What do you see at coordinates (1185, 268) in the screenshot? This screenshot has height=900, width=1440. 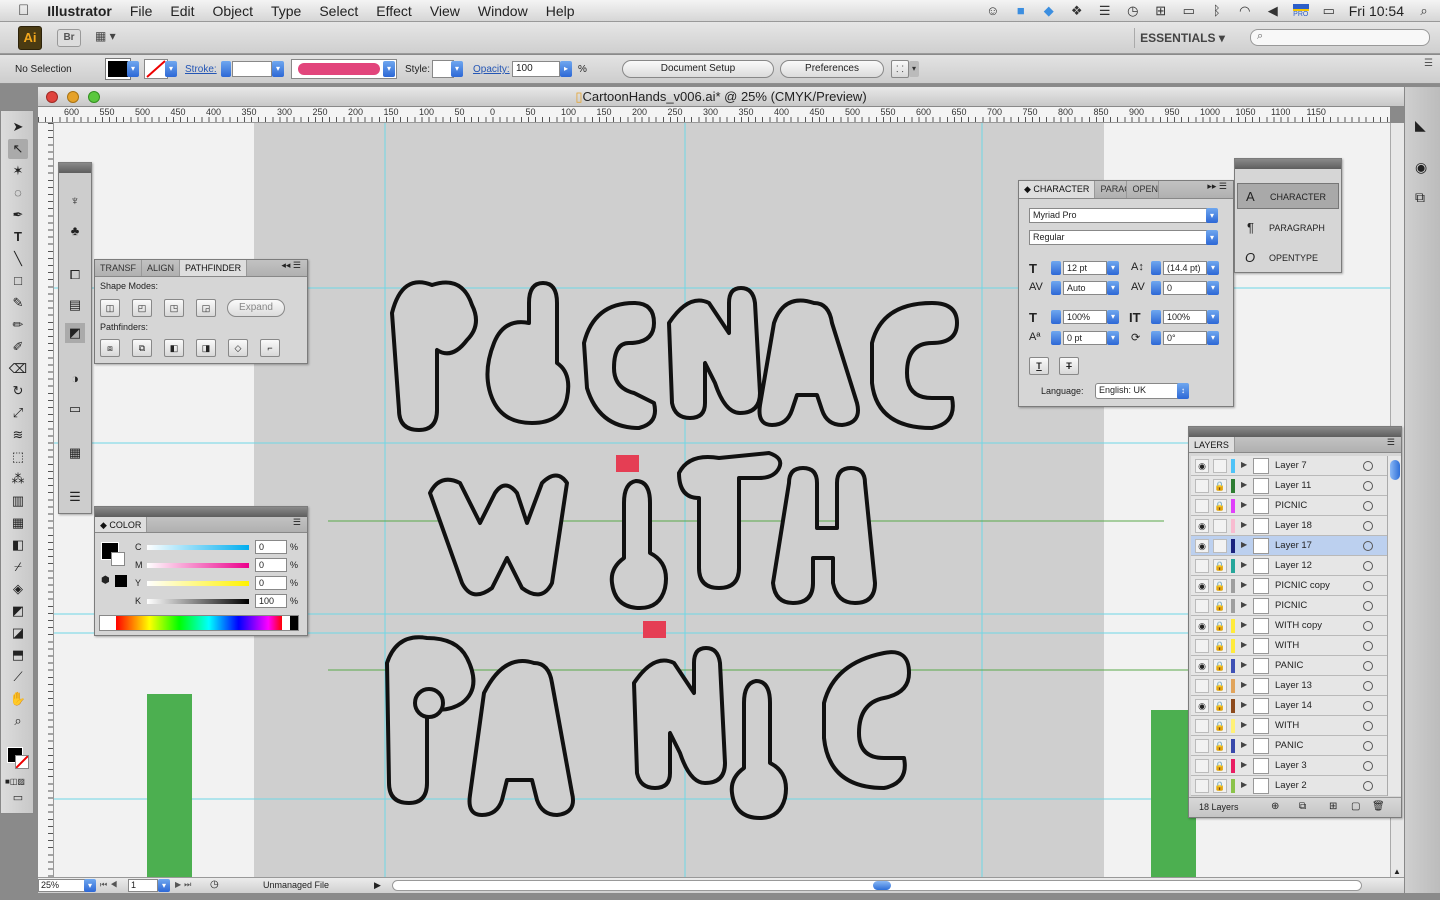 I see `leading-field: (14.4 pt)` at bounding box center [1185, 268].